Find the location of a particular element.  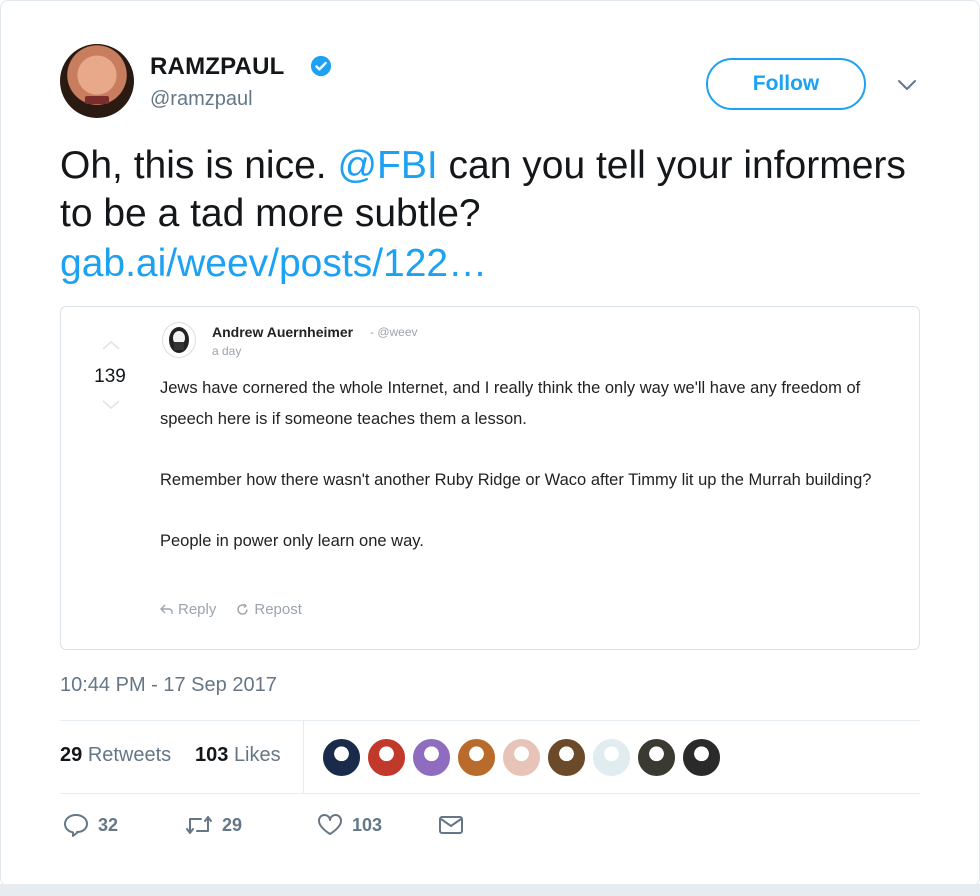

like-button: 103 is located at coordinates (377, 825).